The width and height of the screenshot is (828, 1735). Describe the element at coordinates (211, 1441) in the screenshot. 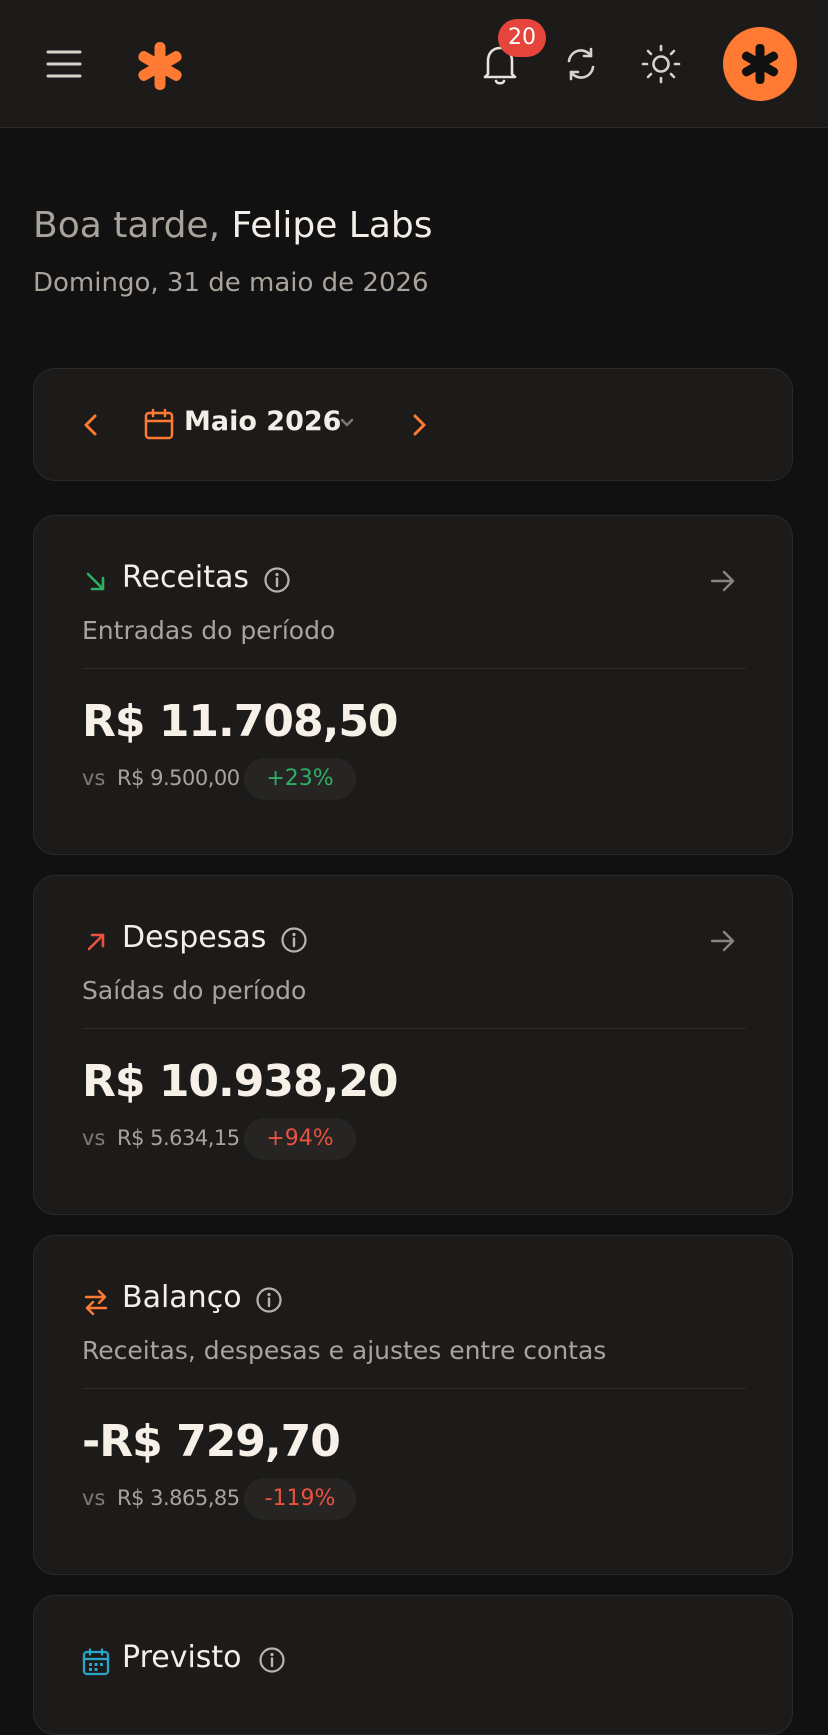

I see `balance-amount: -R$ 729,70` at that location.